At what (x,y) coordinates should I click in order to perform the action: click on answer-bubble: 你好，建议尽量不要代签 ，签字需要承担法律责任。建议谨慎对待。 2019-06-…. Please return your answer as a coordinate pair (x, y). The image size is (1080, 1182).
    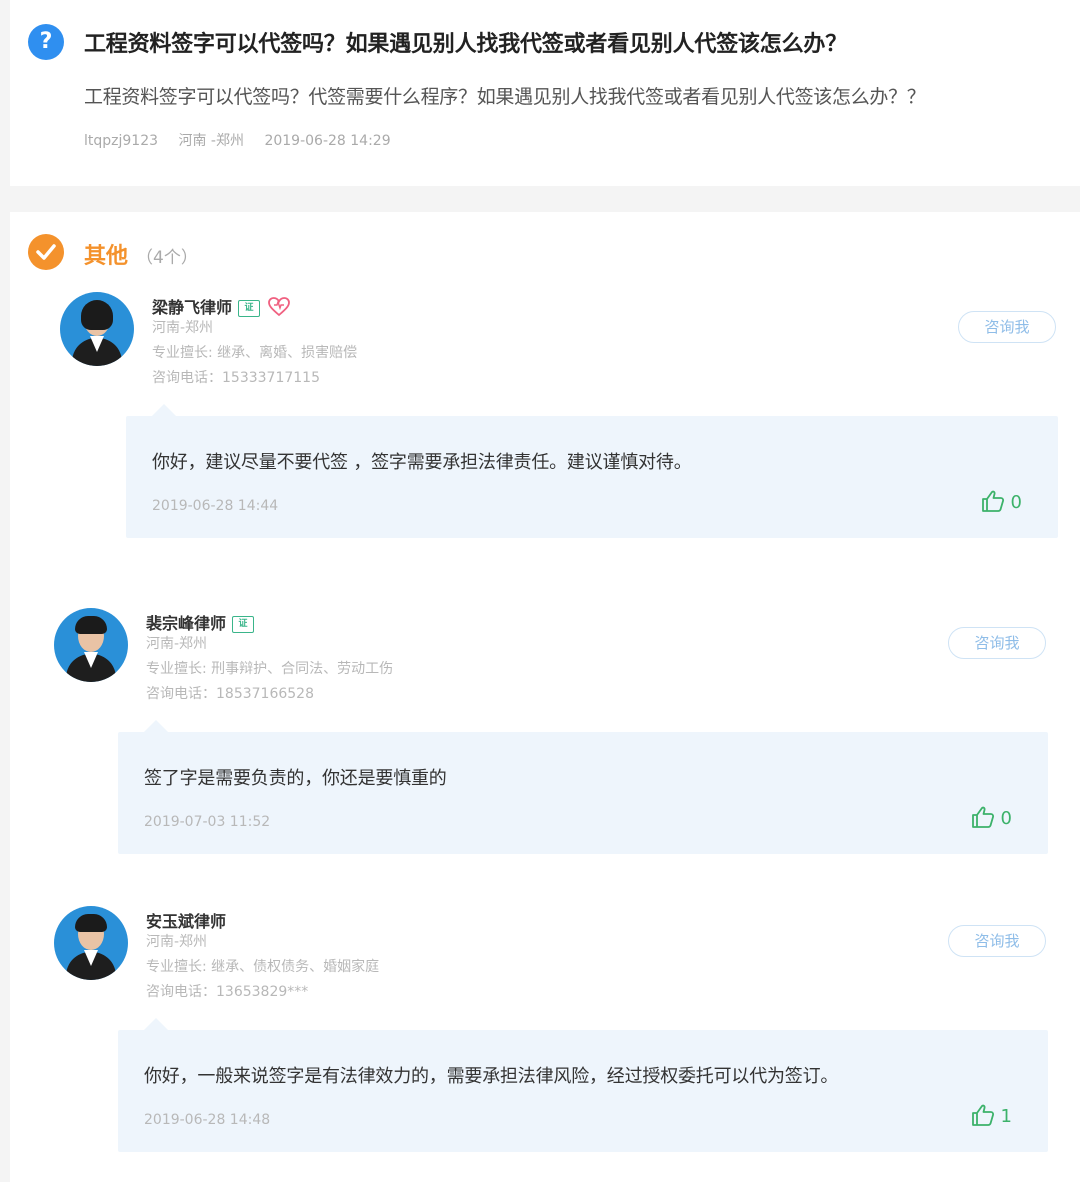
    Looking at the image, I should click on (592, 471).